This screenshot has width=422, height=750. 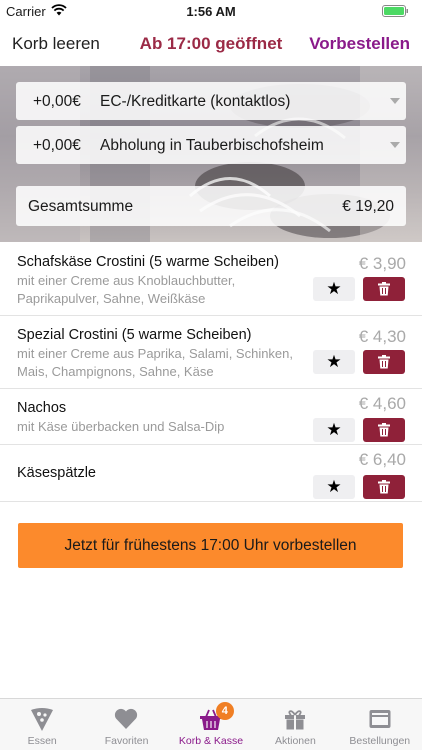 I want to click on delivery-method-select: +0,00€ Abholung in Tauberbischofsheim, so click(x=211, y=145).